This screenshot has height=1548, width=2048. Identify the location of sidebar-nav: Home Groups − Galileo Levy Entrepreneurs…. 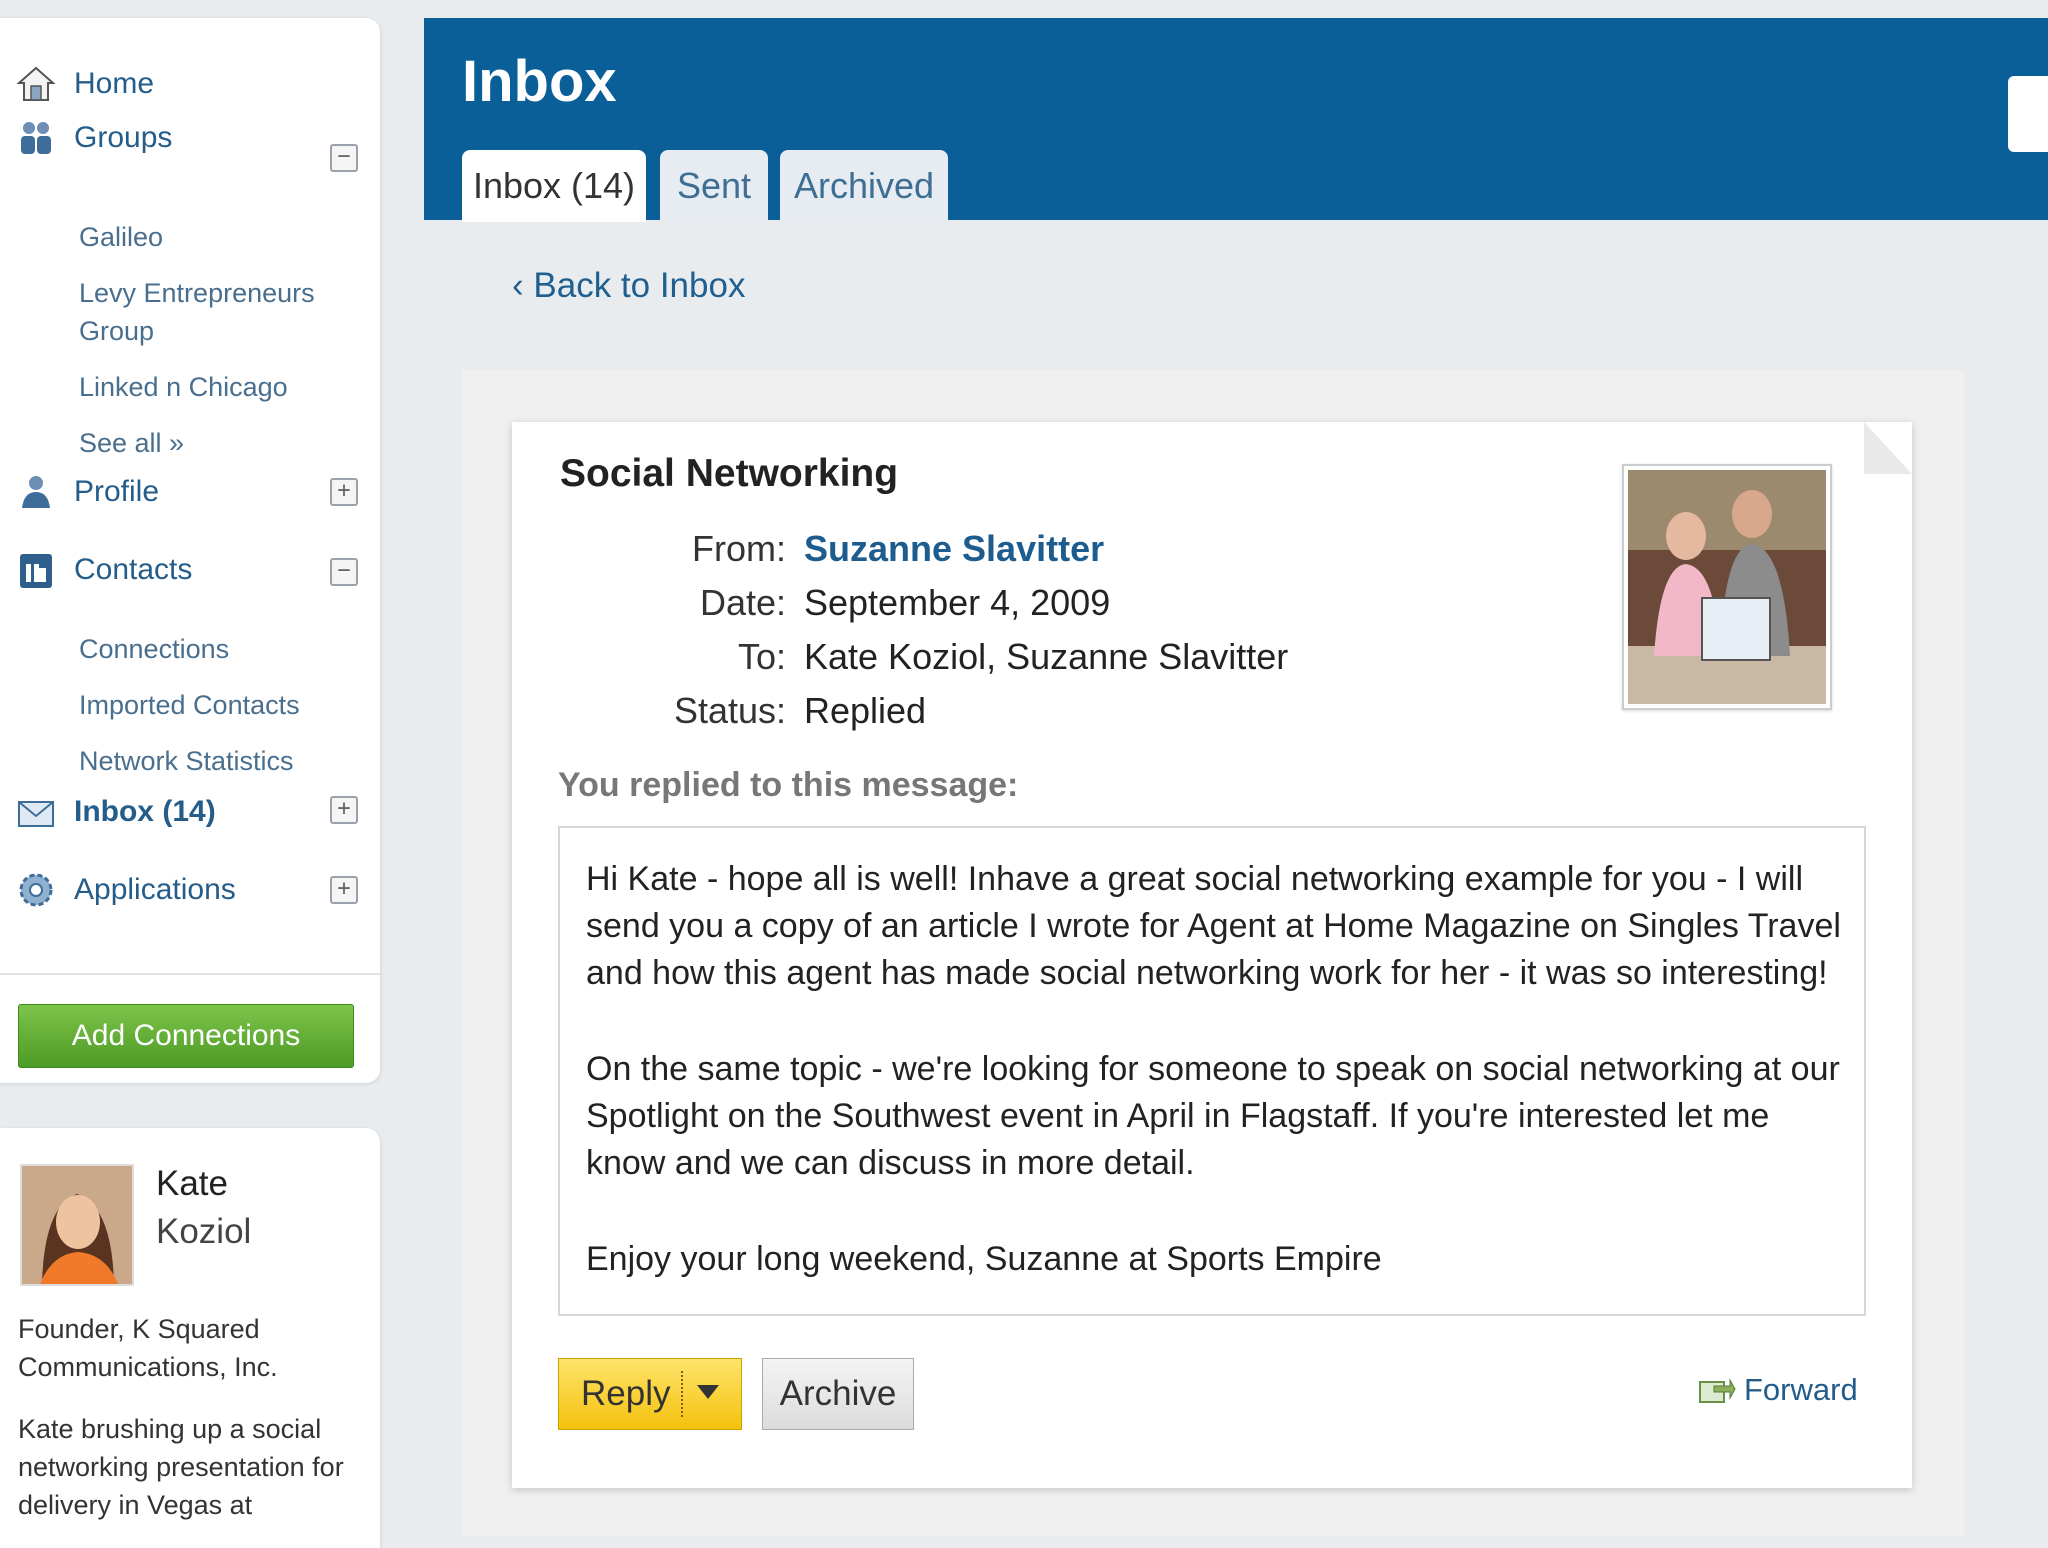
(190, 550).